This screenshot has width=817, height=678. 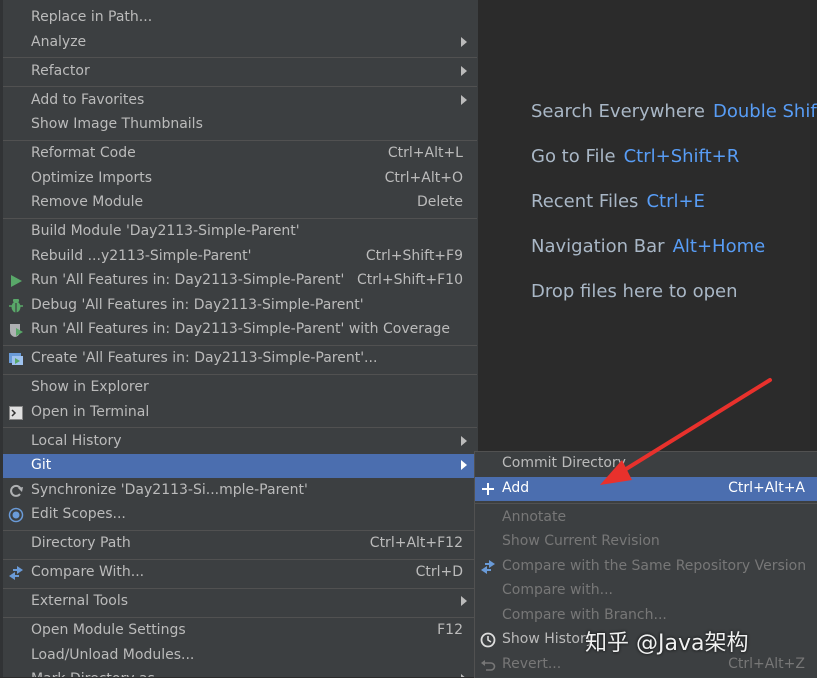 What do you see at coordinates (616, 472) in the screenshot?
I see `annotation-arrow-head` at bounding box center [616, 472].